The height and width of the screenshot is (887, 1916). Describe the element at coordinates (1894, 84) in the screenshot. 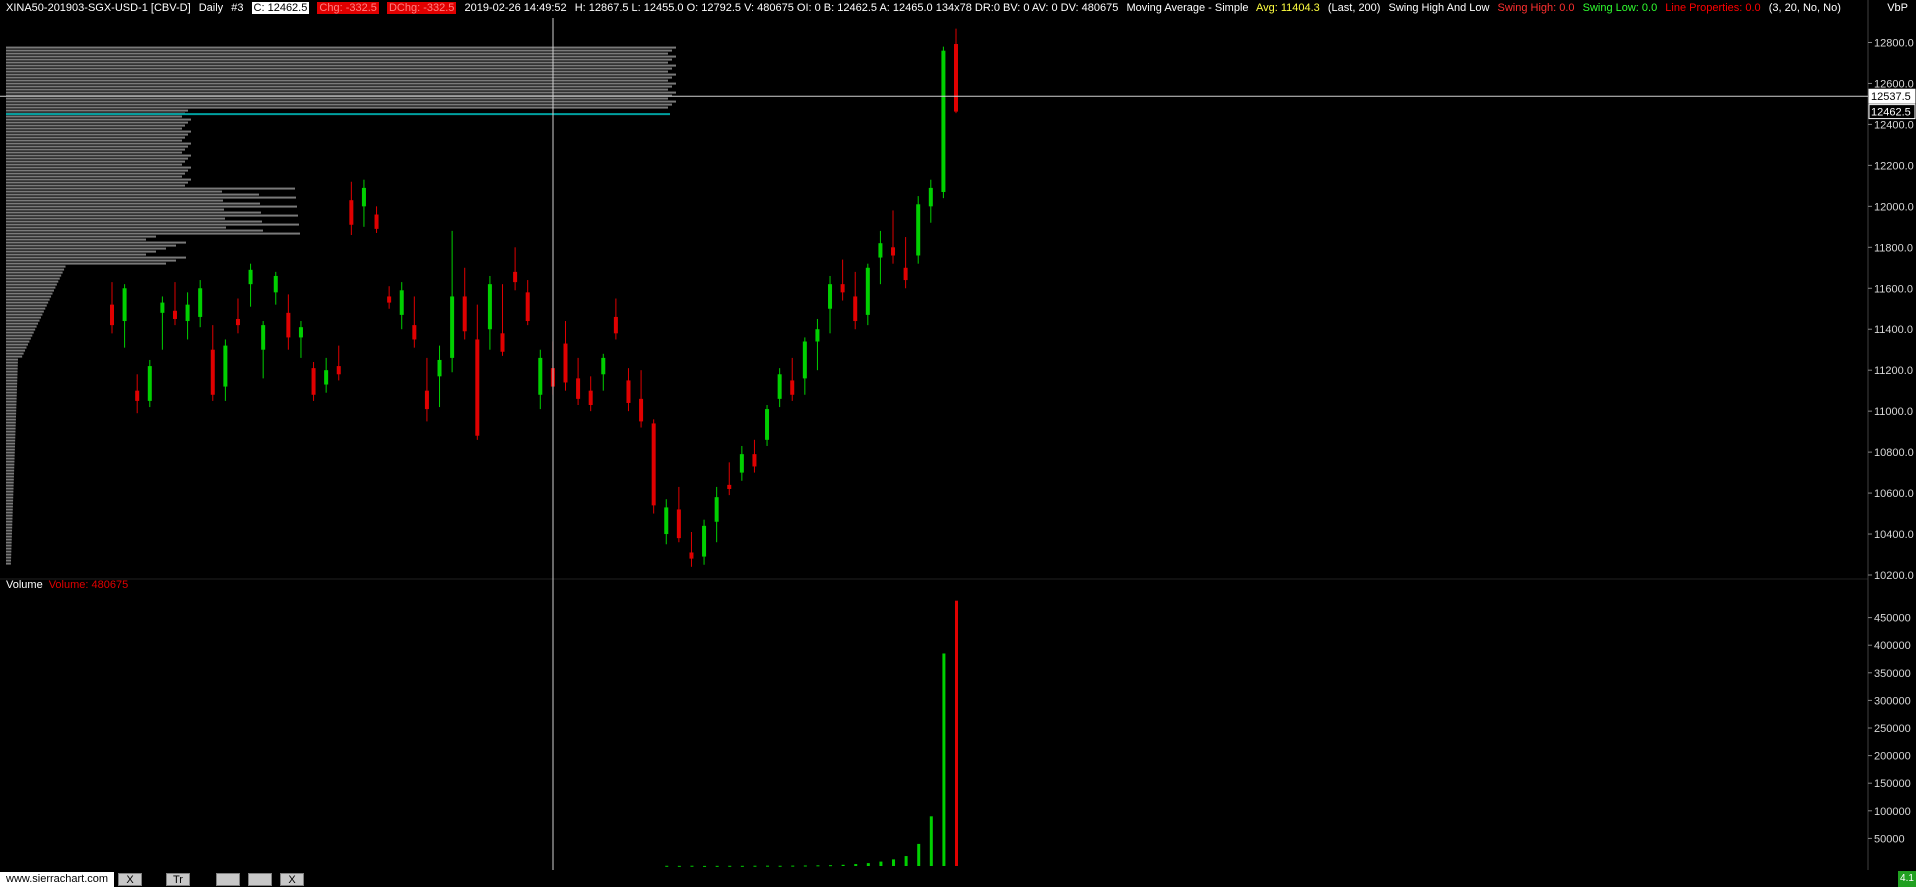

I see `price-tick-label: 12600.0` at that location.